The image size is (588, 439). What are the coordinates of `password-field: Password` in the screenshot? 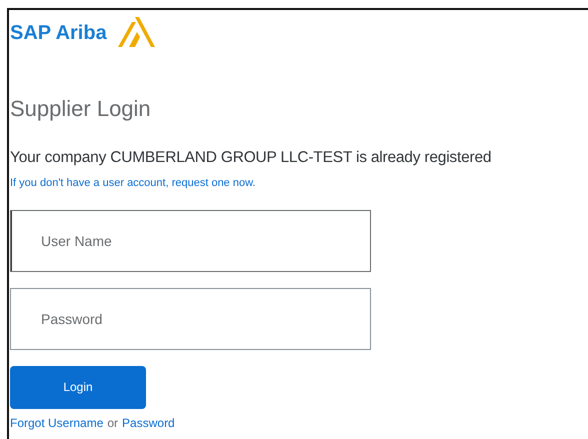 It's located at (190, 319).